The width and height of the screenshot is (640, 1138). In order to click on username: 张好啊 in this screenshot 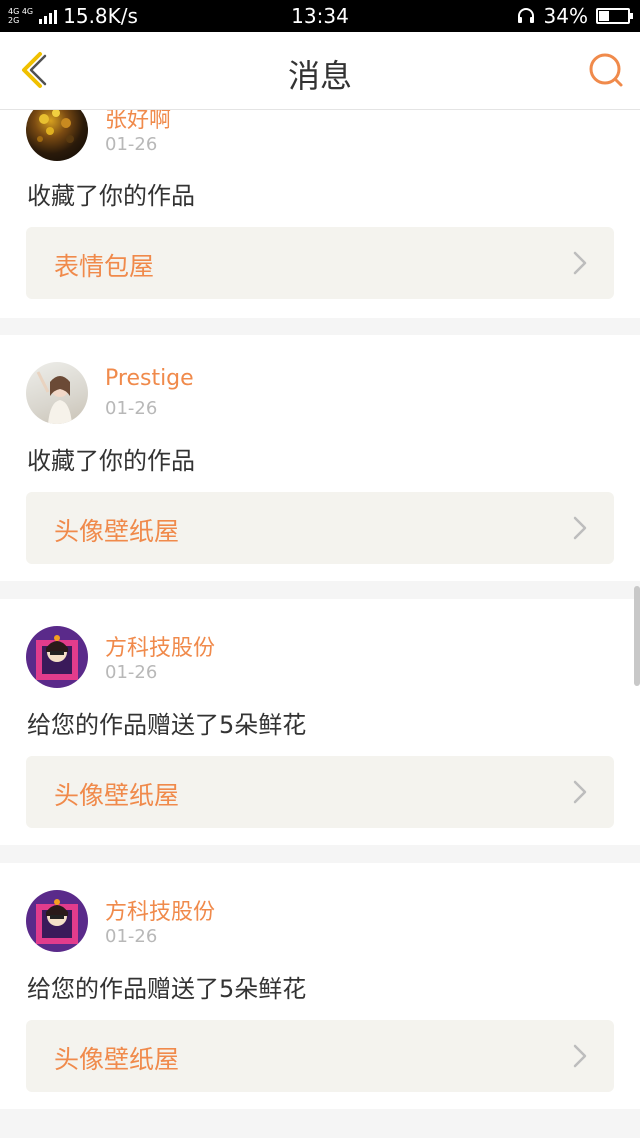, I will do `click(138, 122)`.